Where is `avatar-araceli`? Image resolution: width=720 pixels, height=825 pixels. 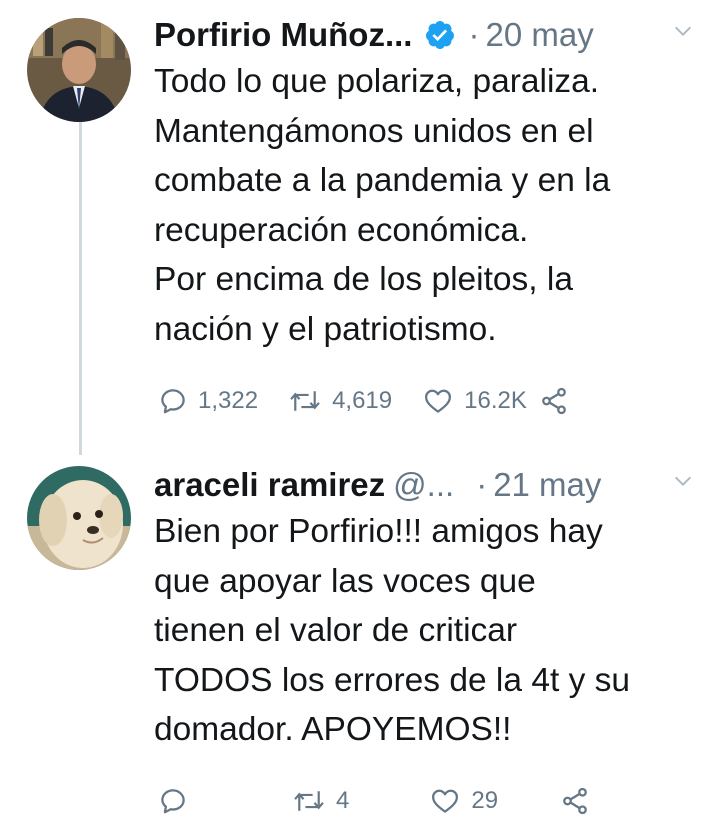 avatar-araceli is located at coordinates (79, 518).